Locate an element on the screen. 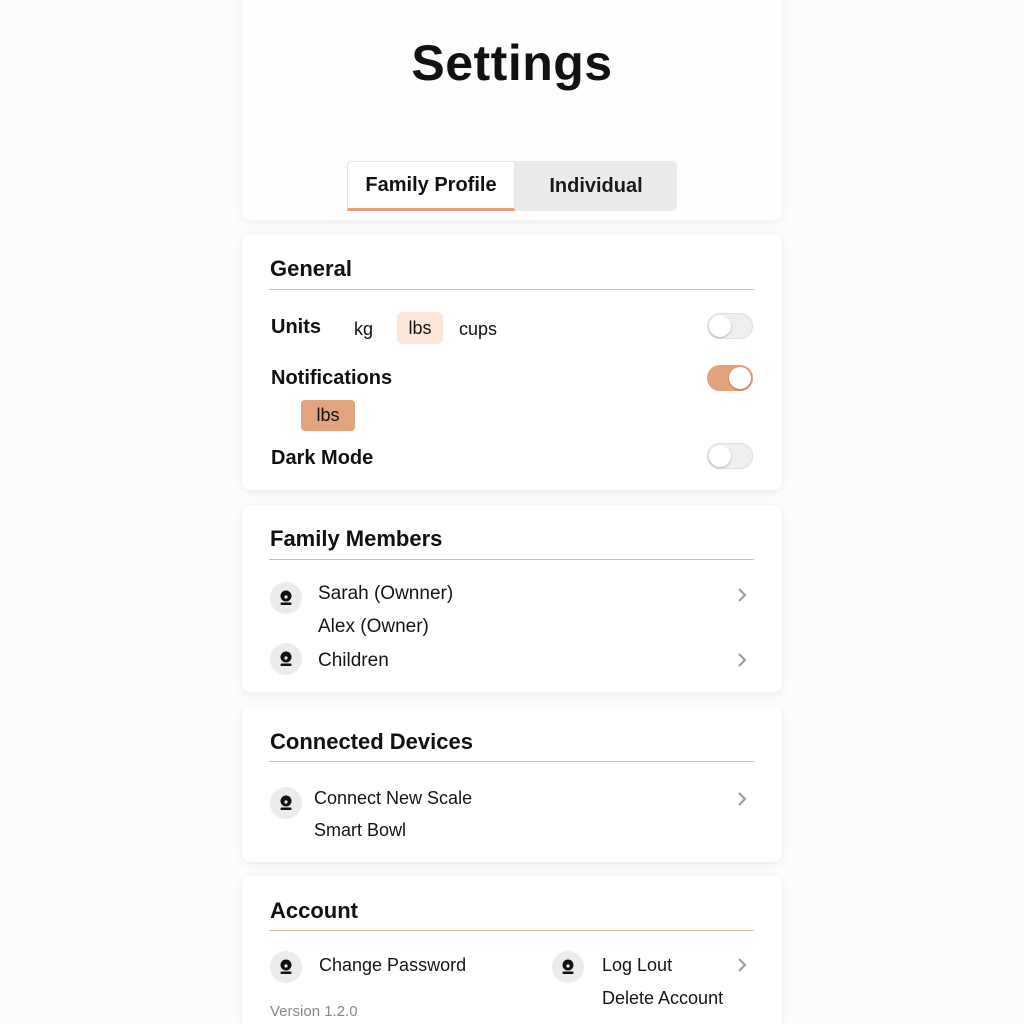 Image resolution: width=1024 pixels, height=1024 pixels. connected-devices-title: Connected Devices is located at coordinates (371, 741).